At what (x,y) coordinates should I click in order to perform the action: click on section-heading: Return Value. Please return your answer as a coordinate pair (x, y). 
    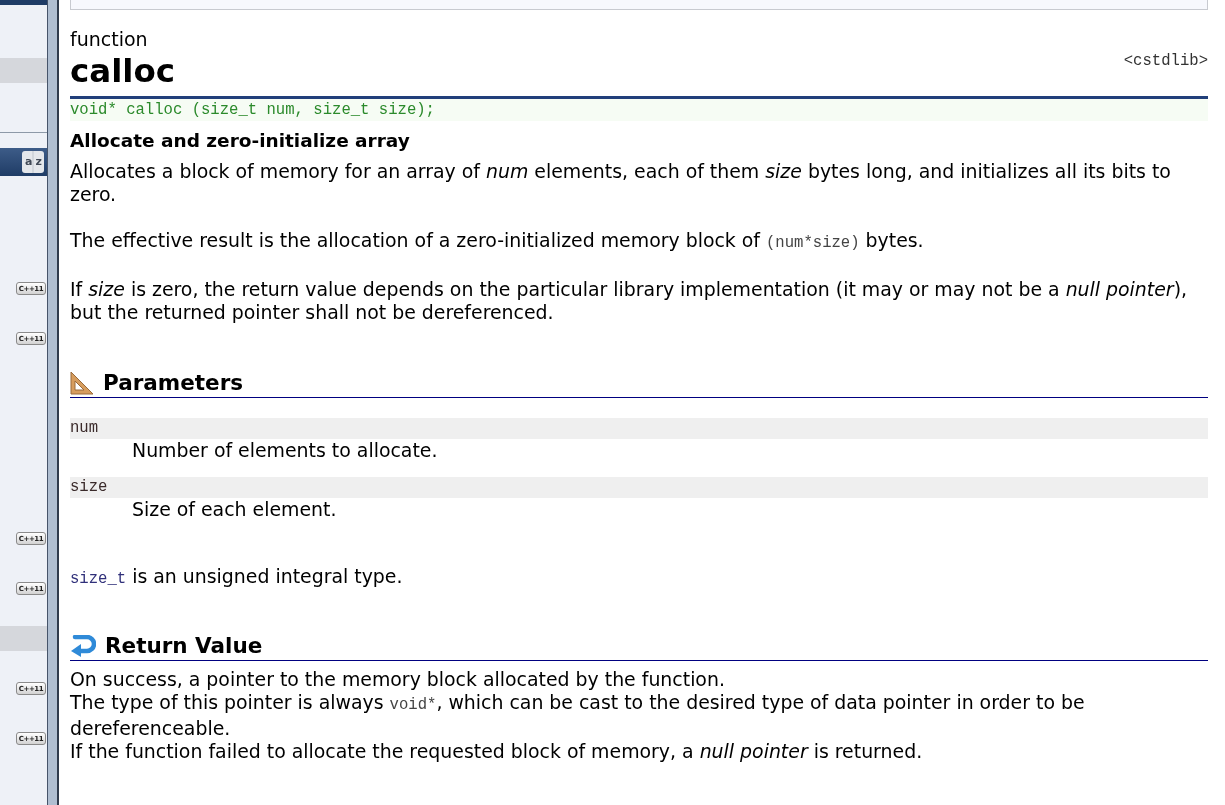
    Looking at the image, I should click on (184, 646).